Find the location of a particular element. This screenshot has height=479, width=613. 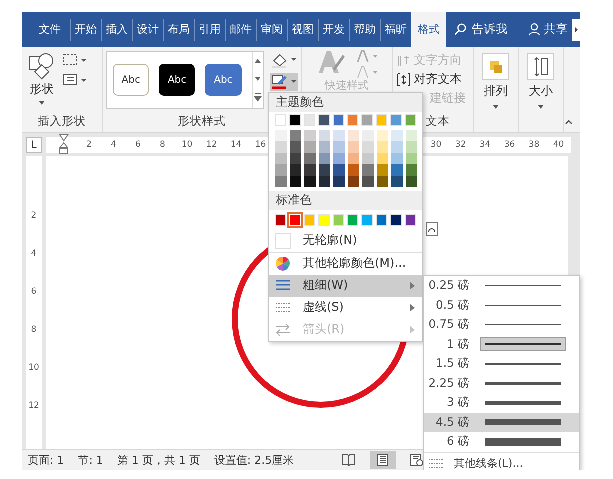

menu-section-header: 标准色 is located at coordinates (345, 200).